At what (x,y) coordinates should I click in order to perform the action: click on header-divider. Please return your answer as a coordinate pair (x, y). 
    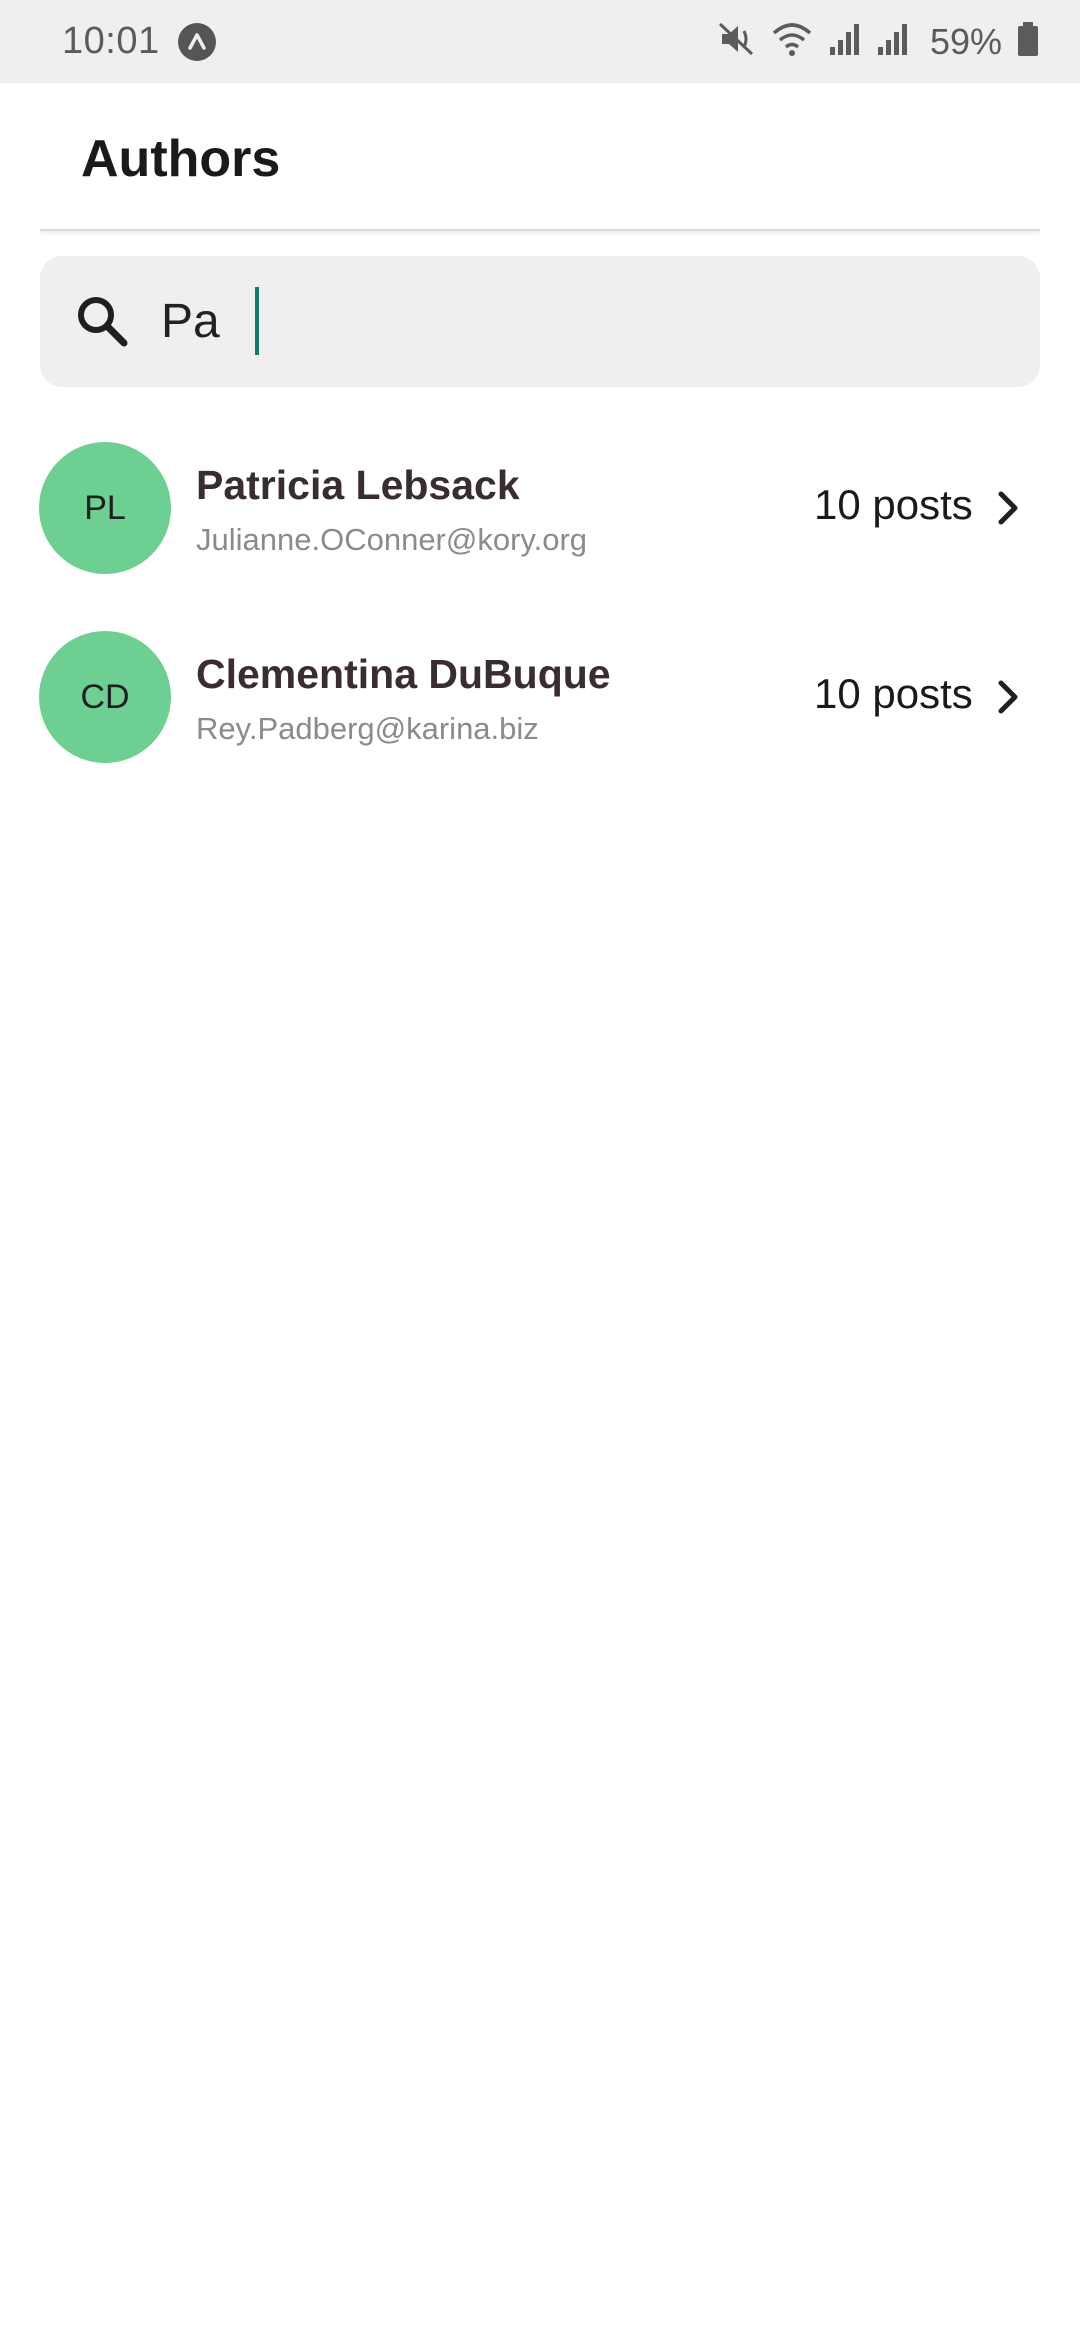
    Looking at the image, I should click on (540, 230).